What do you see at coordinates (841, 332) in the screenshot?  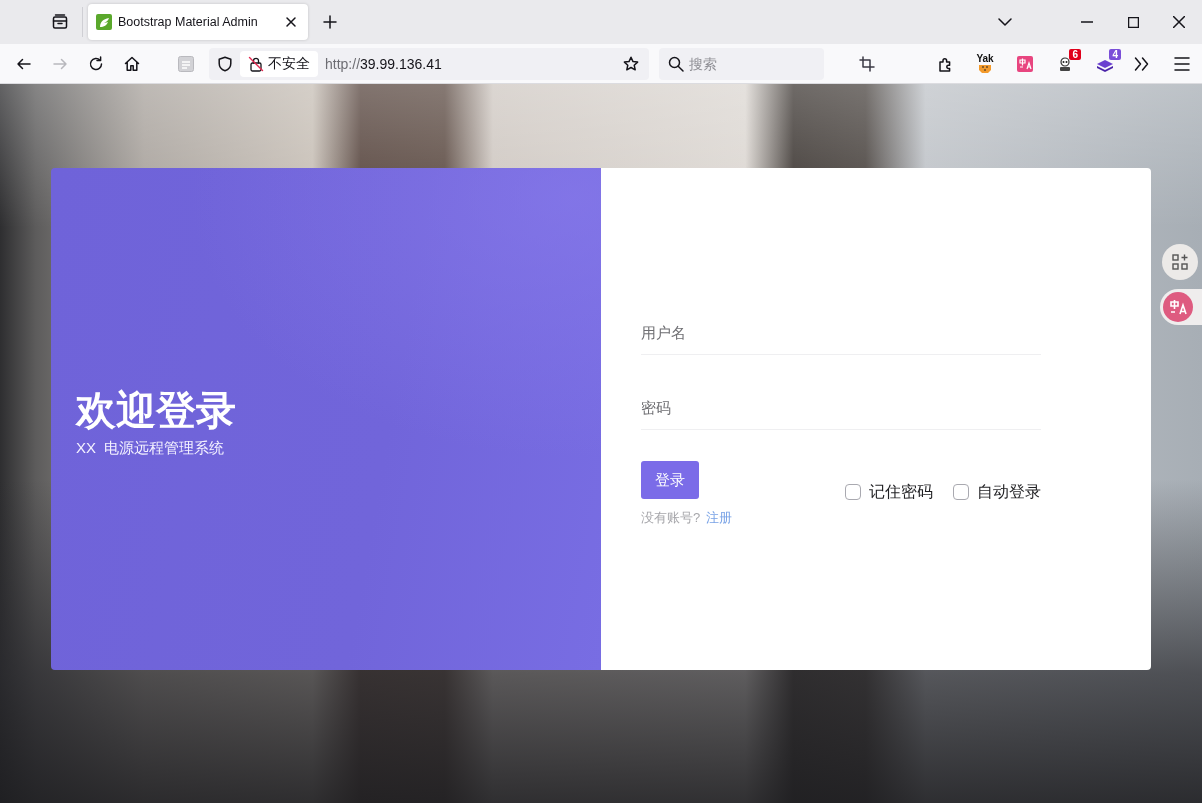 I see `username-field: 用户名` at bounding box center [841, 332].